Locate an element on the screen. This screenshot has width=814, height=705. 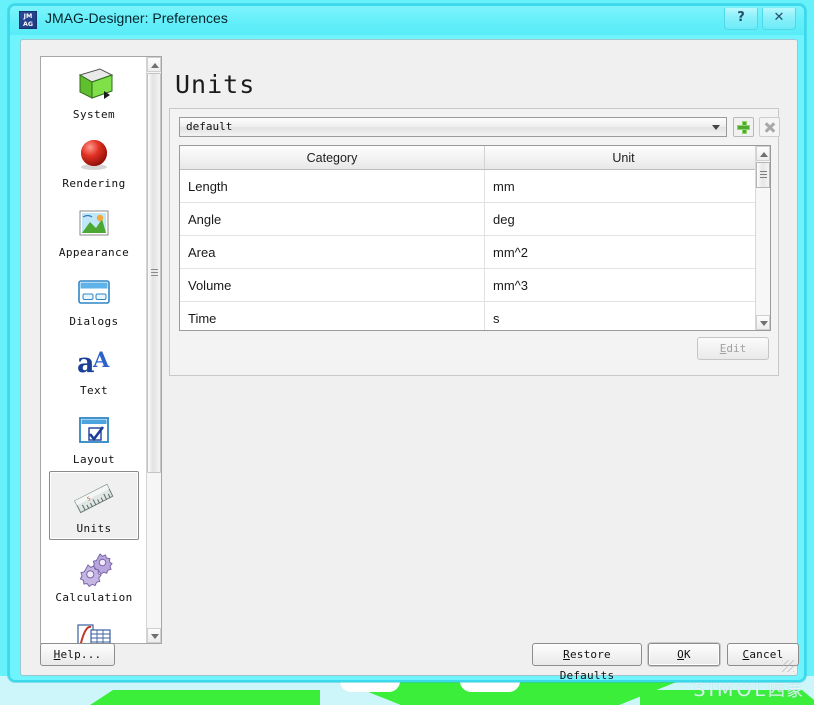
table-scroll-down-button is located at coordinates (763, 322).